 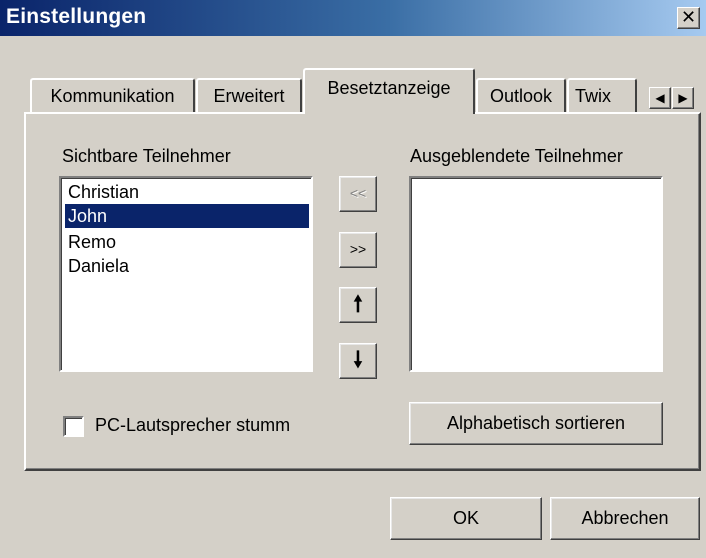 What do you see at coordinates (521, 95) in the screenshot?
I see `tab-outlook: Outlook` at bounding box center [521, 95].